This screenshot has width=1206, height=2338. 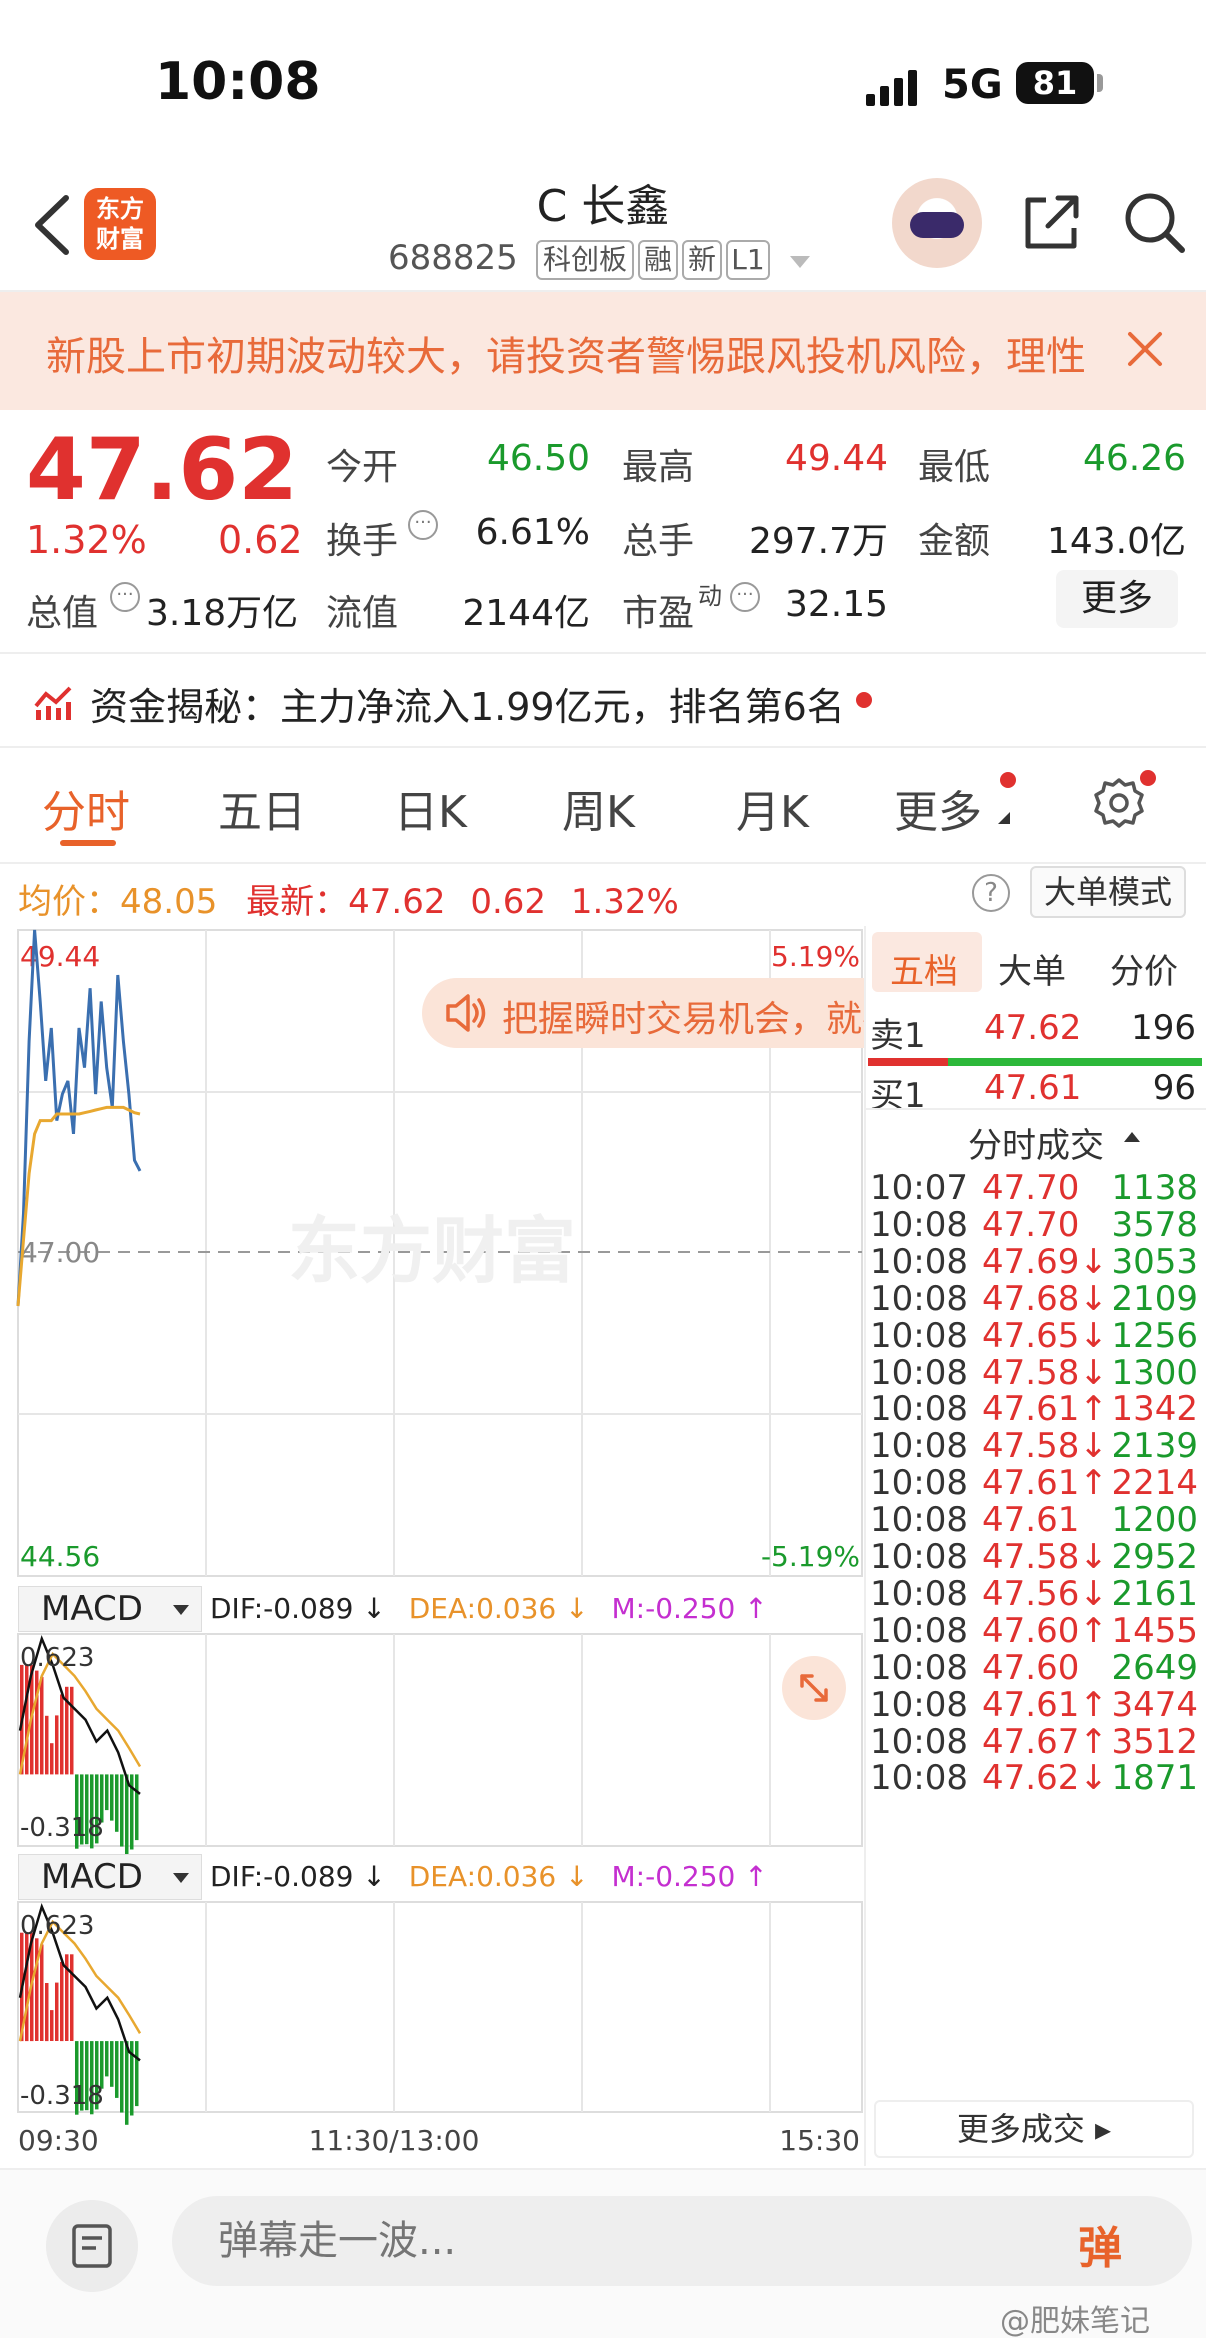 What do you see at coordinates (1154, 1224) in the screenshot?
I see `trade-volume: 3578` at bounding box center [1154, 1224].